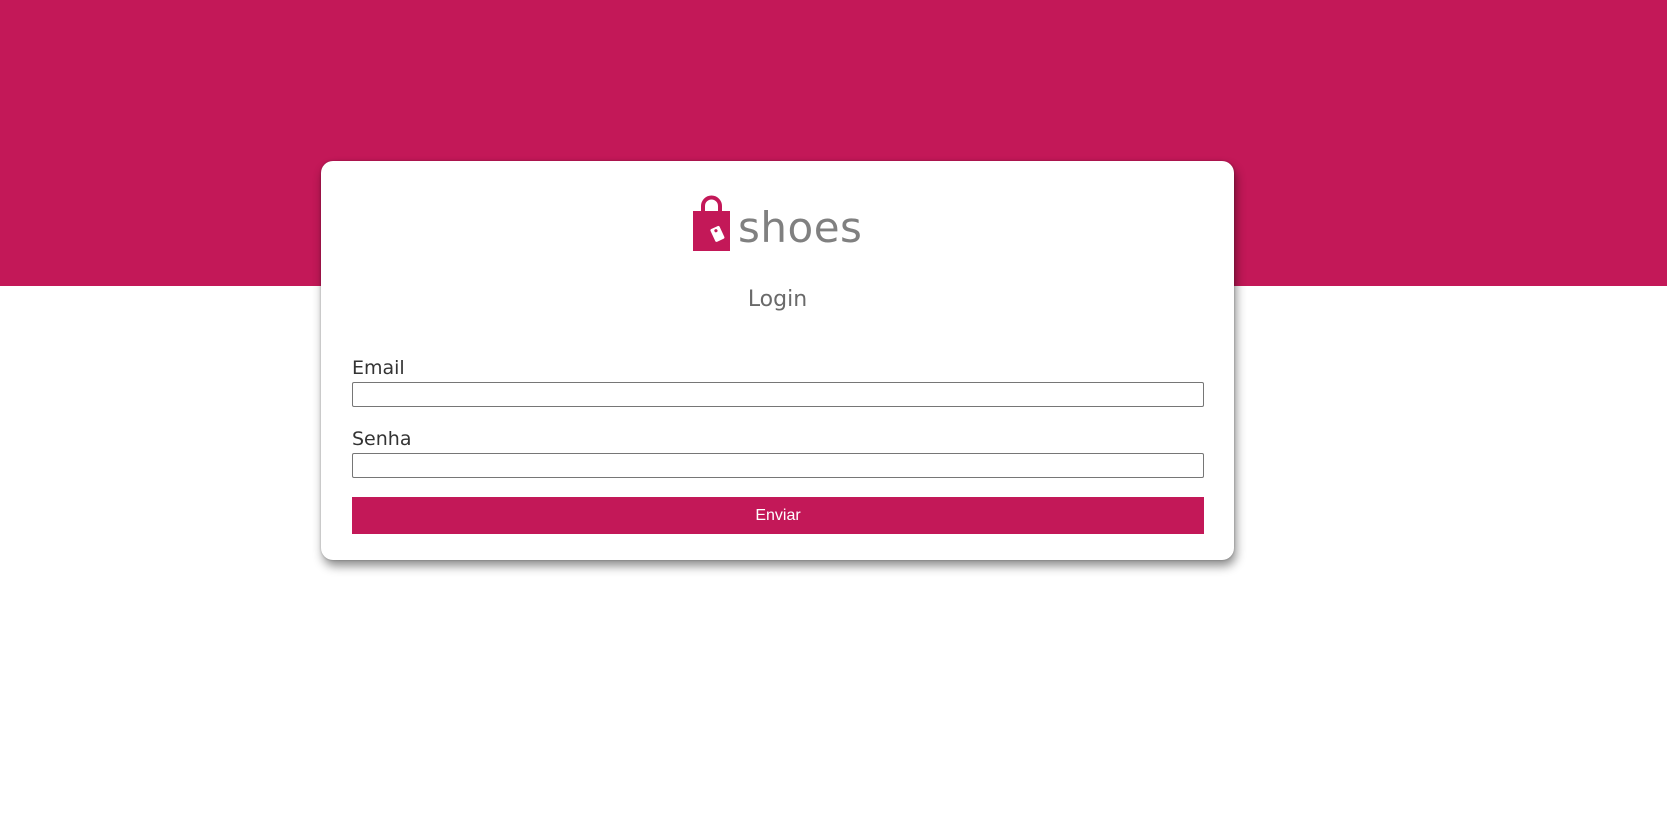  I want to click on email-label: Email, so click(378, 368).